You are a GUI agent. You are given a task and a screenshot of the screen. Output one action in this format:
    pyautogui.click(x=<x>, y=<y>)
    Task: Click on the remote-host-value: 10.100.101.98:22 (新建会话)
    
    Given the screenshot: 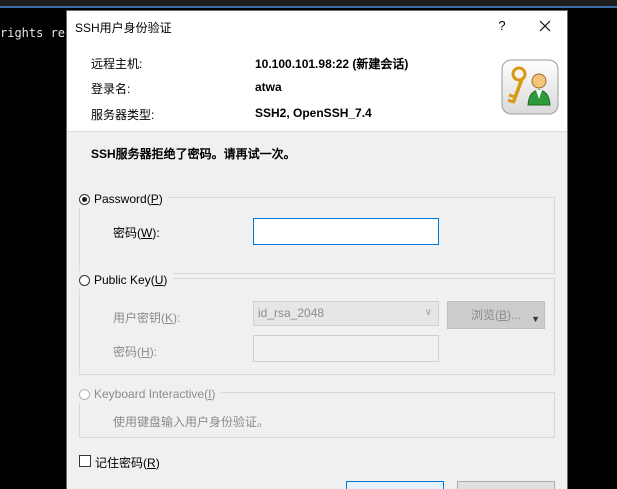 What is the action you would take?
    pyautogui.click(x=332, y=64)
    